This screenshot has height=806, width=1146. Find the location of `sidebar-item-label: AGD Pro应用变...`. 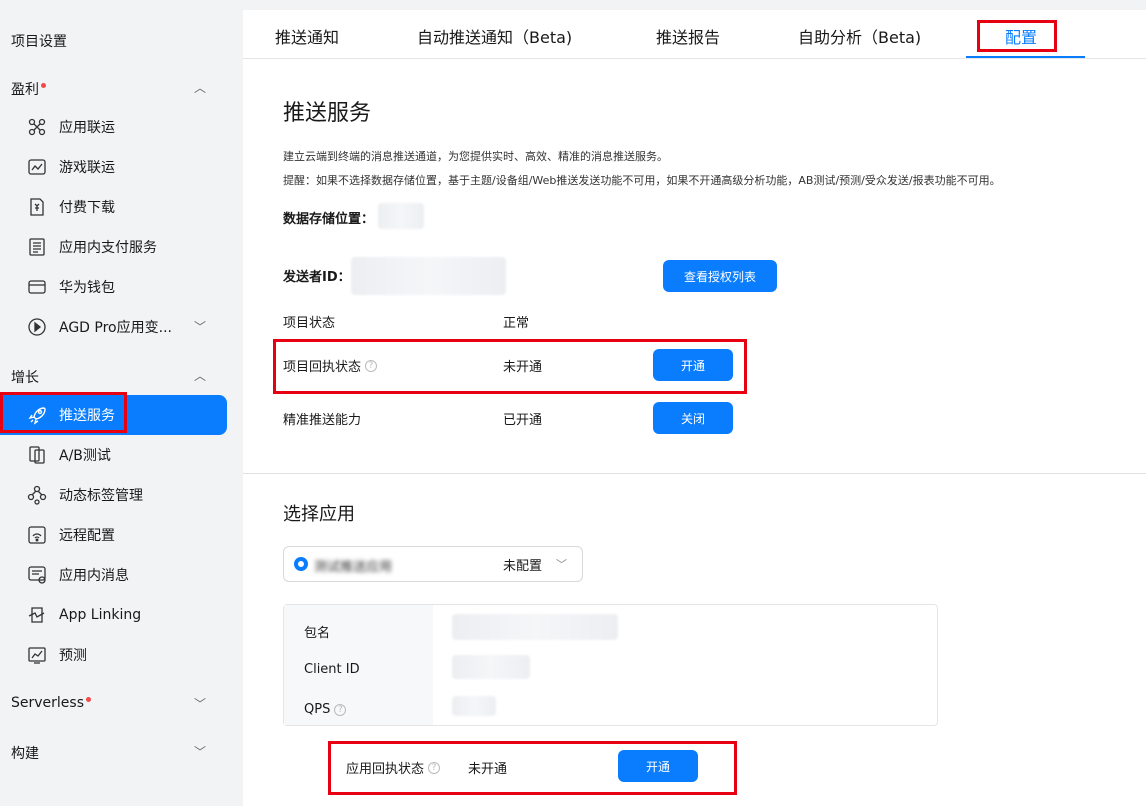

sidebar-item-label: AGD Pro应用变... is located at coordinates (115, 328).